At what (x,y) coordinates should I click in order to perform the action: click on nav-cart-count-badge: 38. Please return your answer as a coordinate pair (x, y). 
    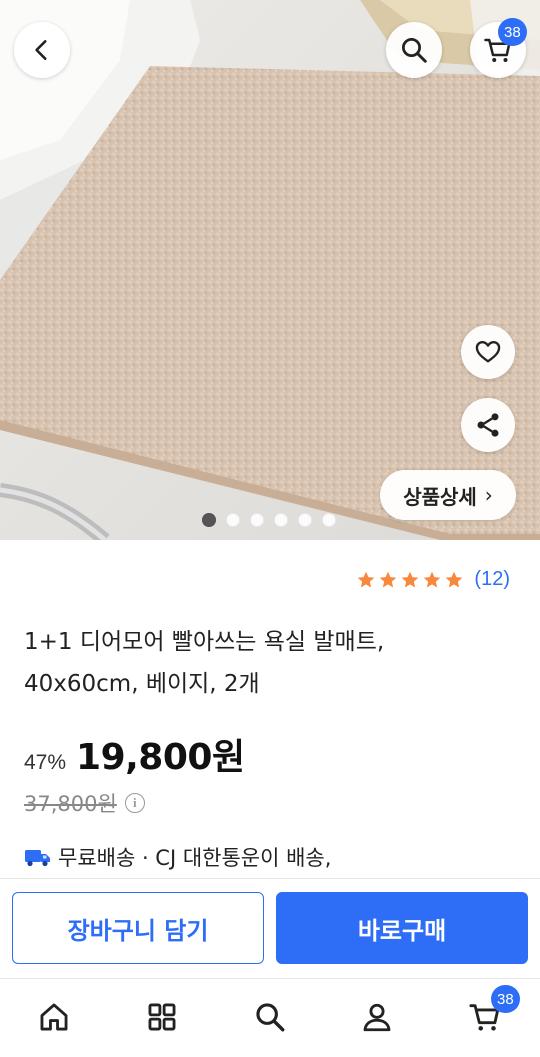
    Looking at the image, I should click on (505, 999).